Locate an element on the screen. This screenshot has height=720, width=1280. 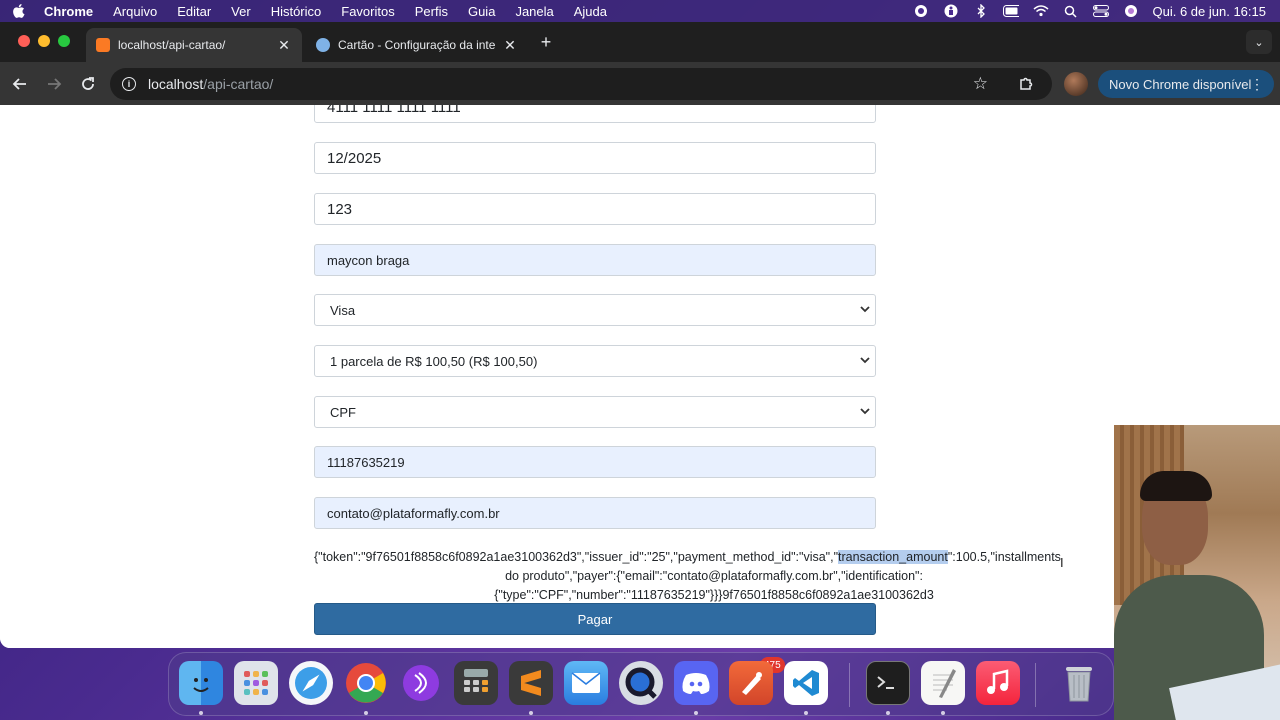
webcam-person-hair is located at coordinates (1176, 486).